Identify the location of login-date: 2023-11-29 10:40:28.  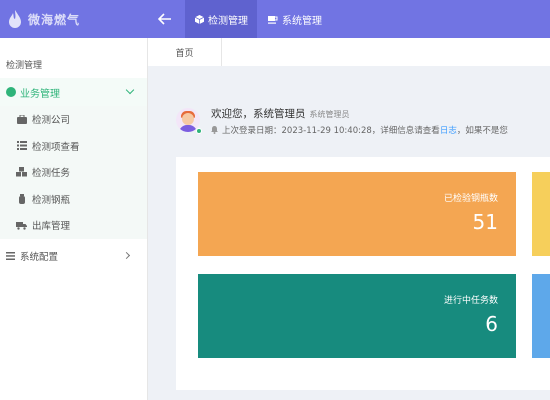
(326, 131).